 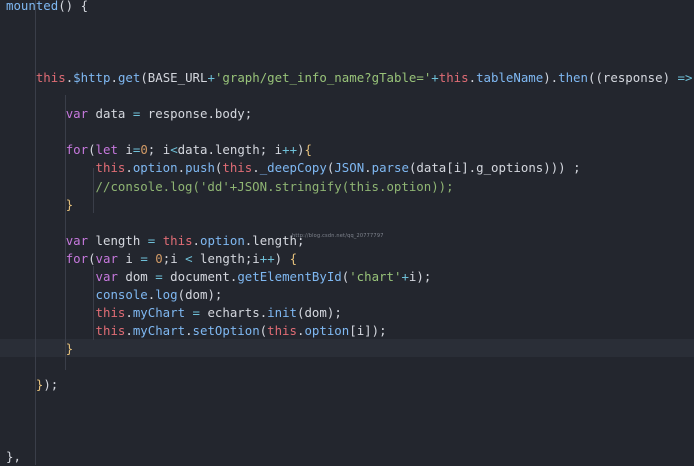 I want to click on code-token: getElementById, so click(x=289, y=276).